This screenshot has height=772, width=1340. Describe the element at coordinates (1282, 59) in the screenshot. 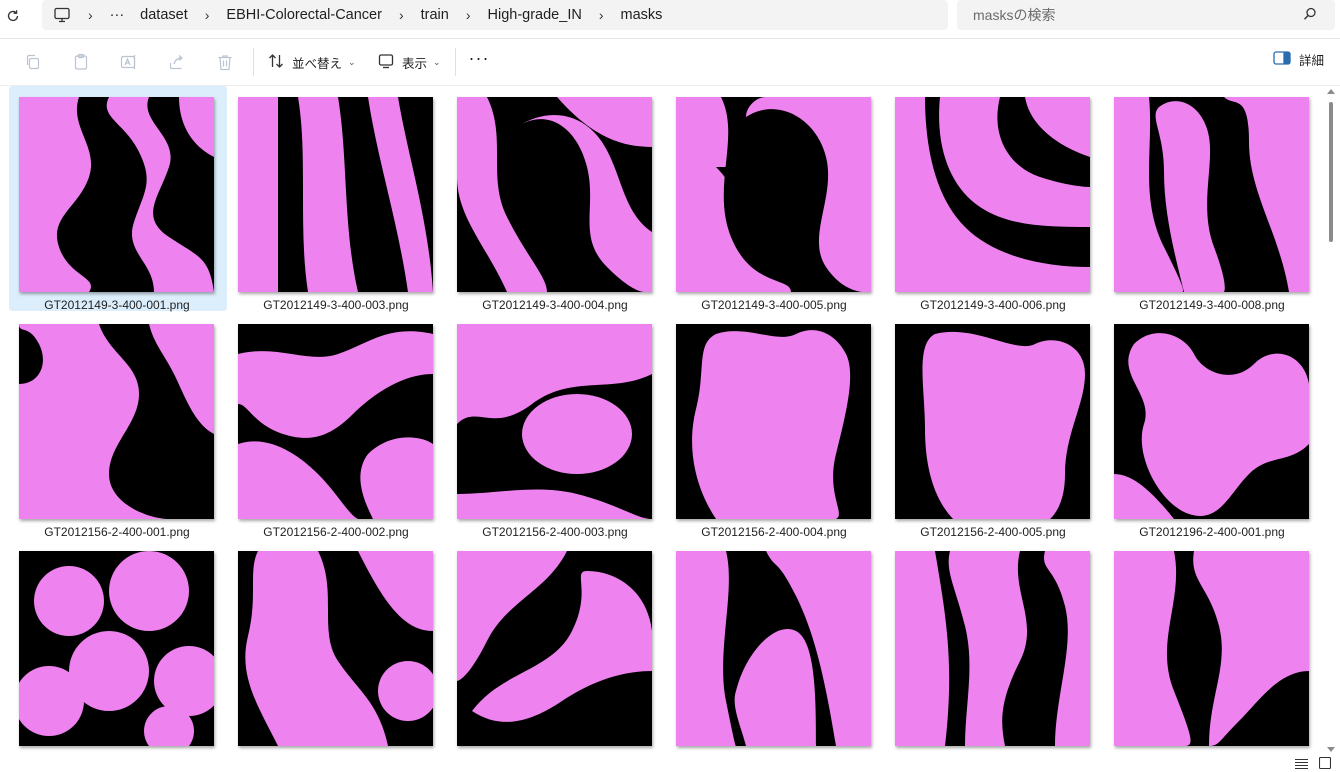

I see `details-pane-icon` at that location.